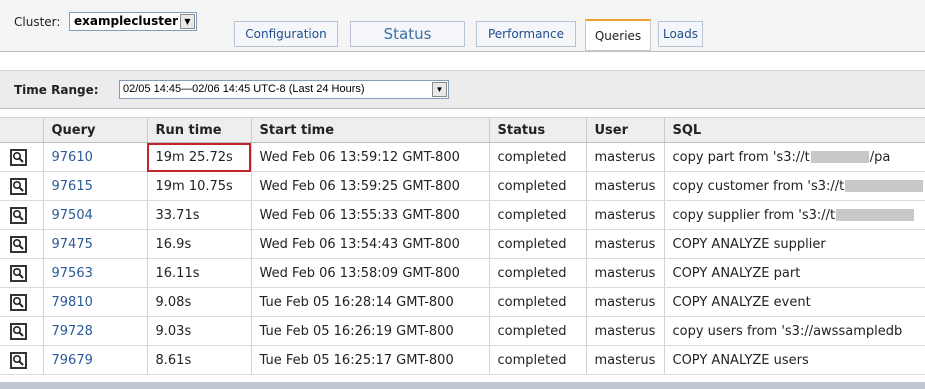 The image size is (925, 389). Describe the element at coordinates (758, 186) in the screenshot. I see `sql-text: copy customer from 's3://t` at that location.